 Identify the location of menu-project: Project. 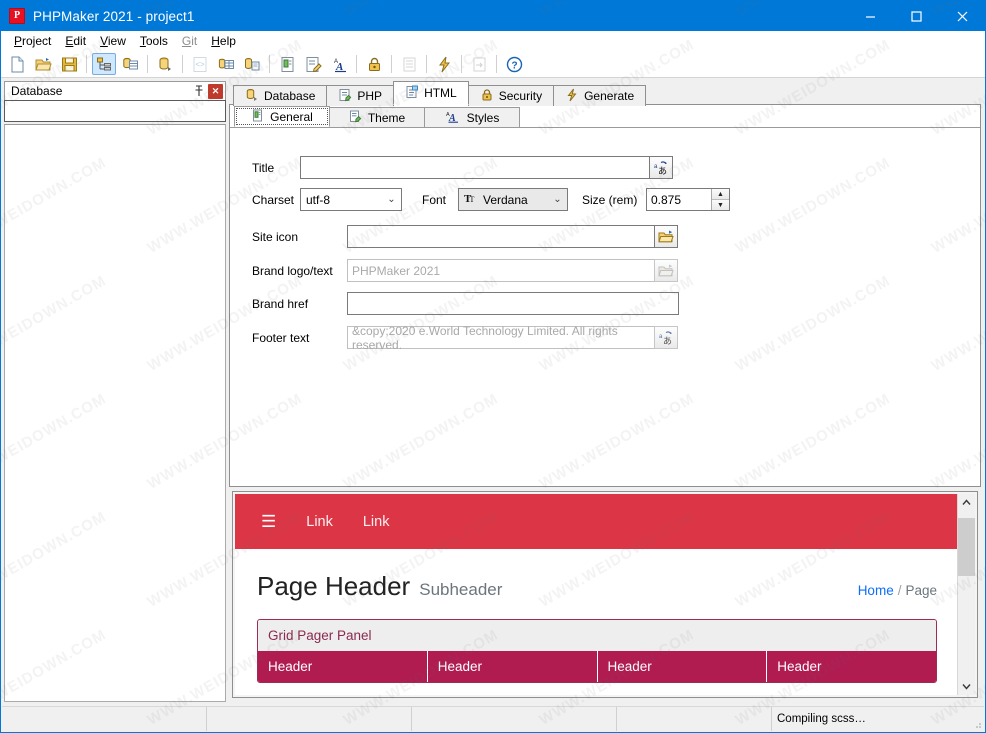
(32, 41).